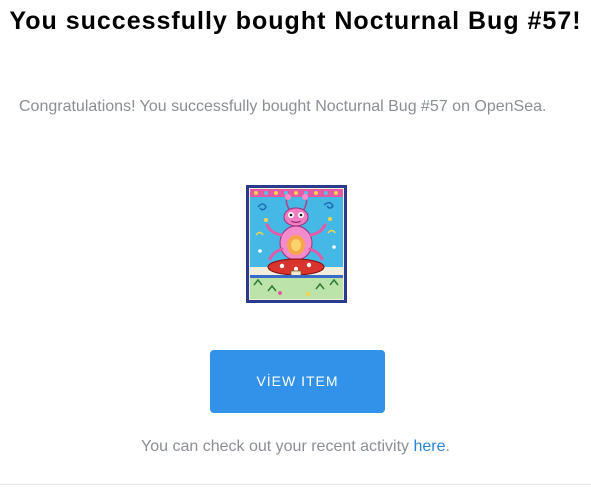  Describe the element at coordinates (297, 381) in the screenshot. I see `view-item-button: VİEW ITEM` at that location.